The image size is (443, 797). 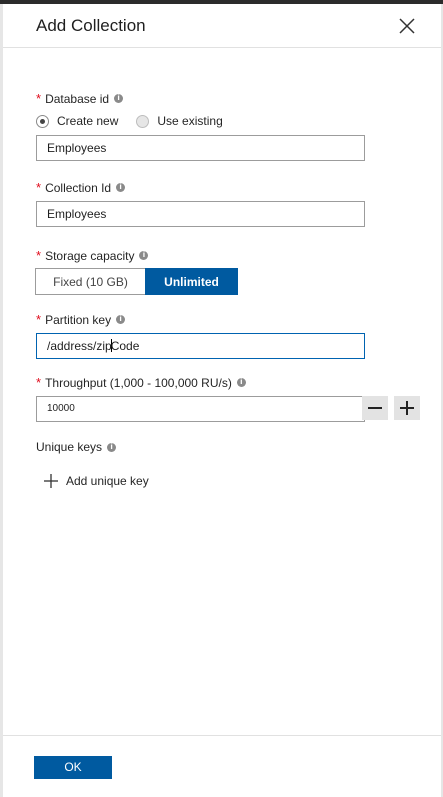 I want to click on footer-divider, so click(x=222, y=735).